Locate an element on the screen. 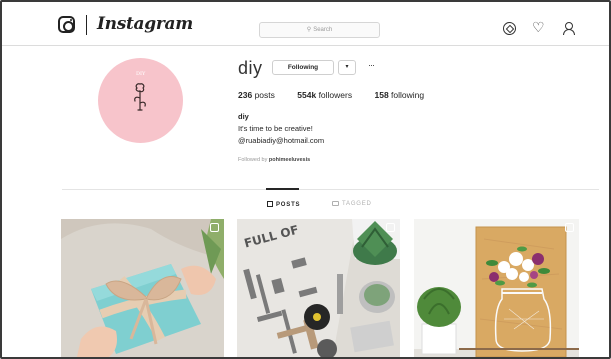  tab-posts: POSTS is located at coordinates (283, 204).